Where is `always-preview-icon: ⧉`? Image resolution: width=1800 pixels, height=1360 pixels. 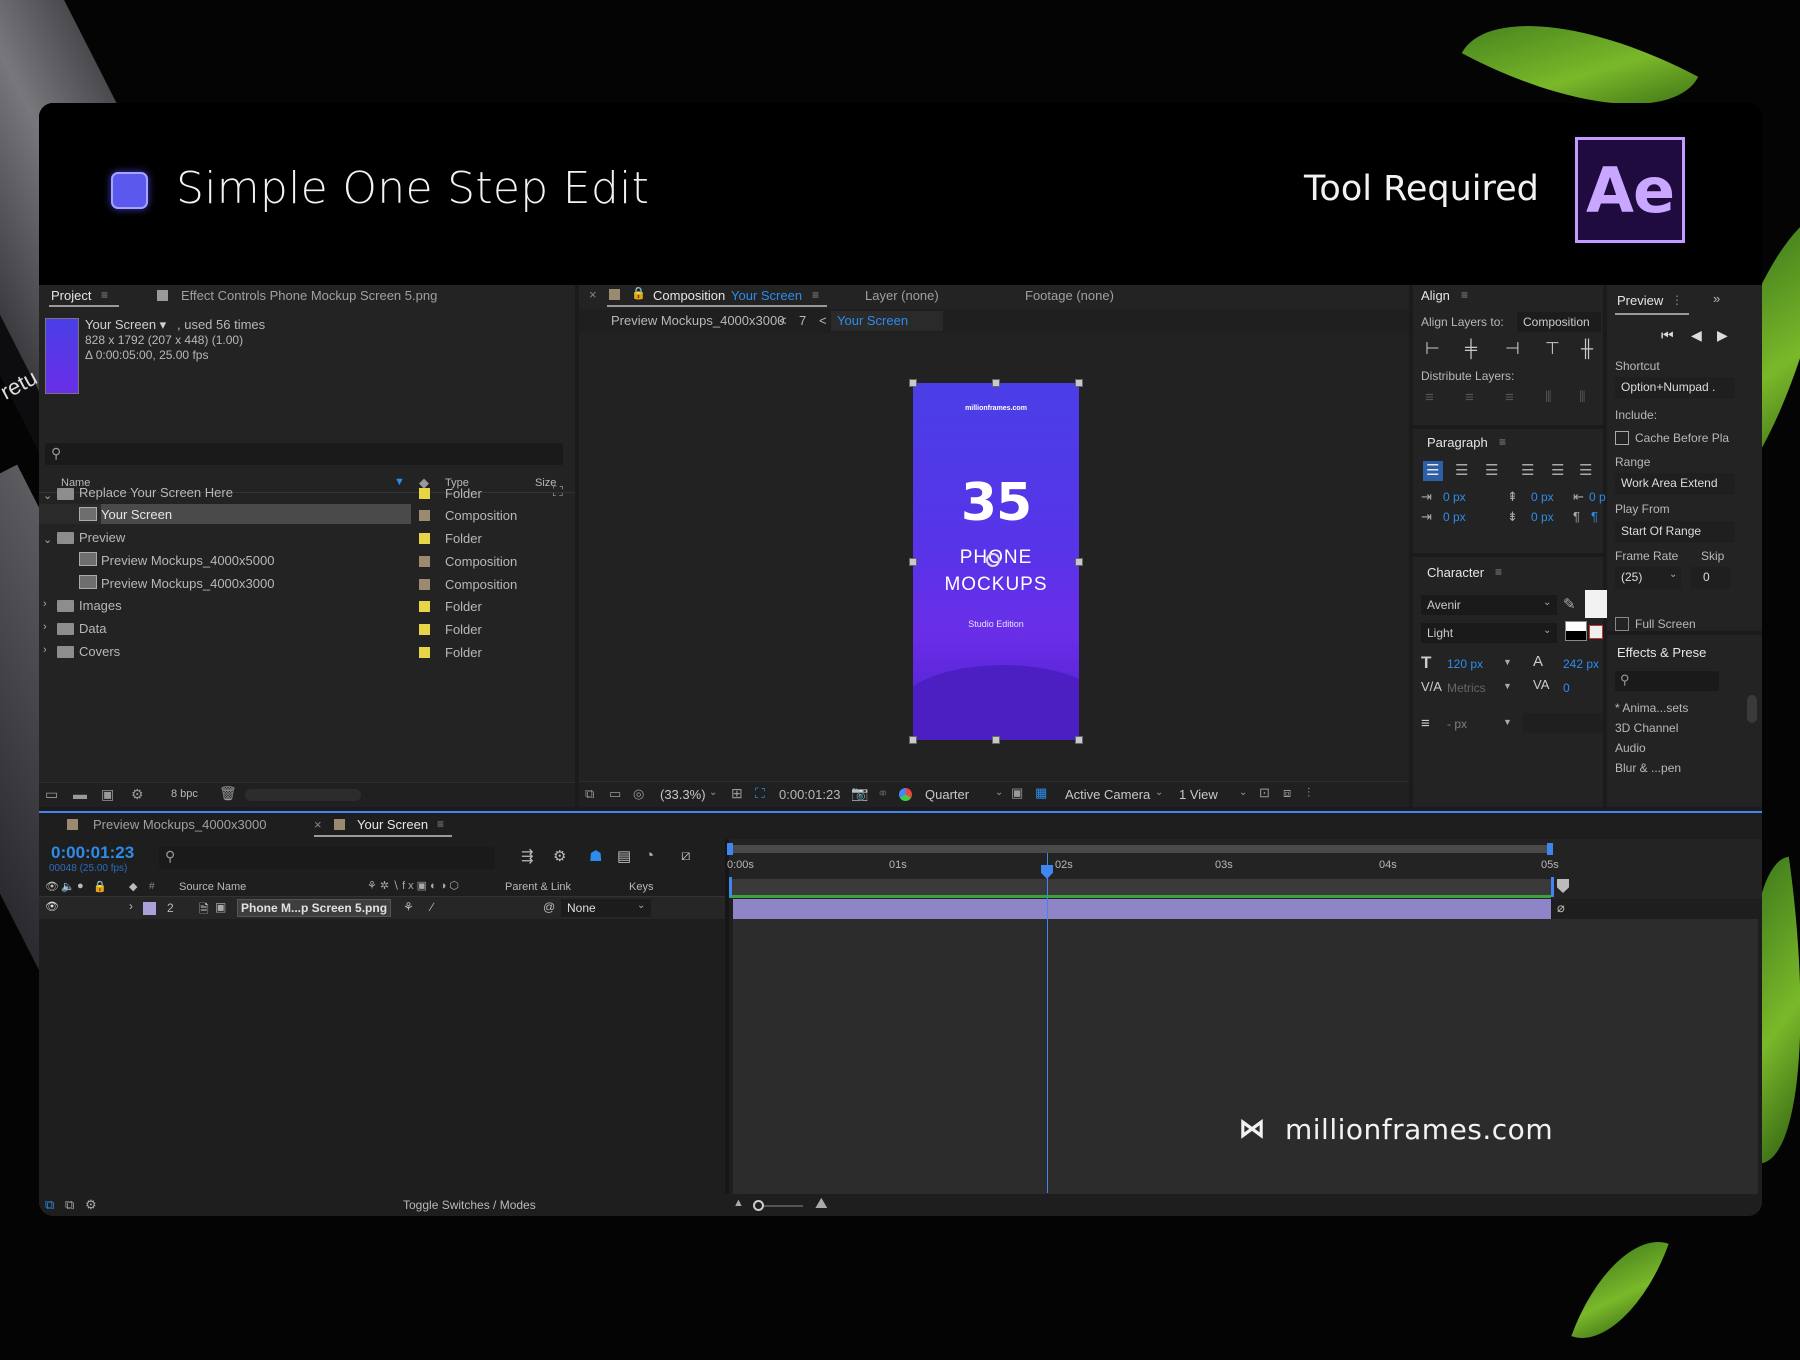
always-preview-icon: ⧉ is located at coordinates (589, 794).